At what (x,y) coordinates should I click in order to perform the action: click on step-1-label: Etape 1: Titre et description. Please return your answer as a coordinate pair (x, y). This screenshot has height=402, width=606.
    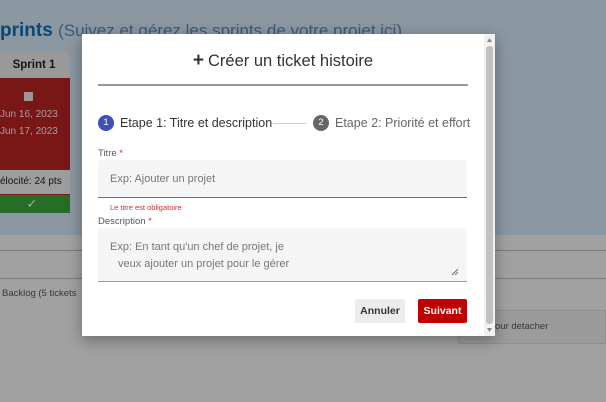
    Looking at the image, I should click on (196, 123).